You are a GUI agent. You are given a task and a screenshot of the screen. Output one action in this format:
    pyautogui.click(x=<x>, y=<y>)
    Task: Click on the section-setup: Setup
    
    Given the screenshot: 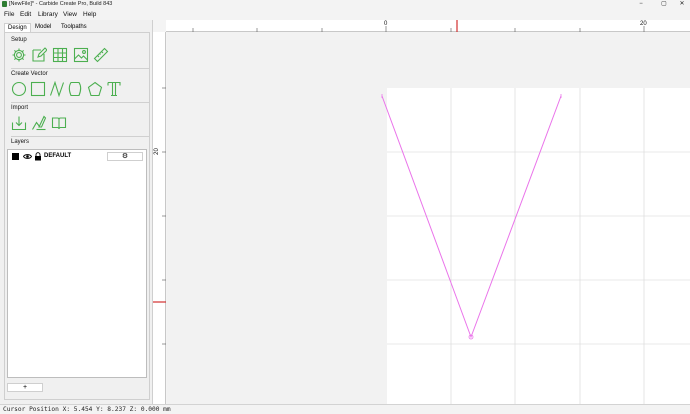 What is the action you would take?
    pyautogui.click(x=19, y=40)
    